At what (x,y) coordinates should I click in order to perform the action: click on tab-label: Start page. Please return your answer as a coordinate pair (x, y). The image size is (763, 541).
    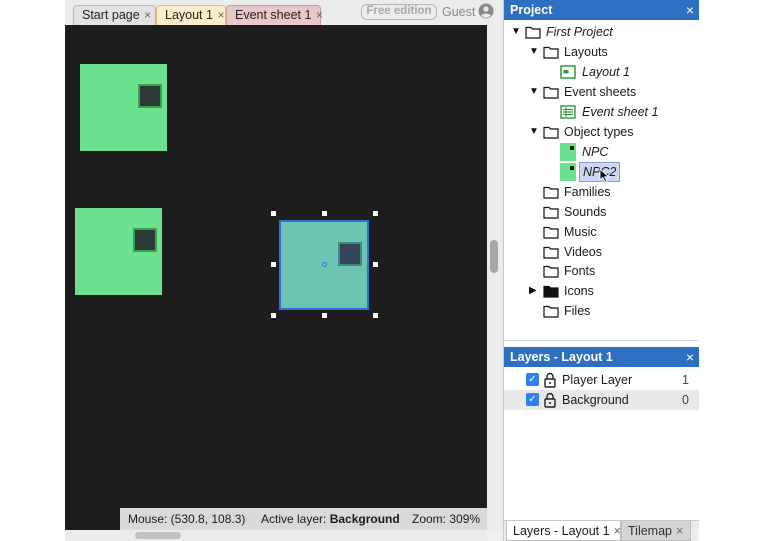
    Looking at the image, I should click on (111, 15).